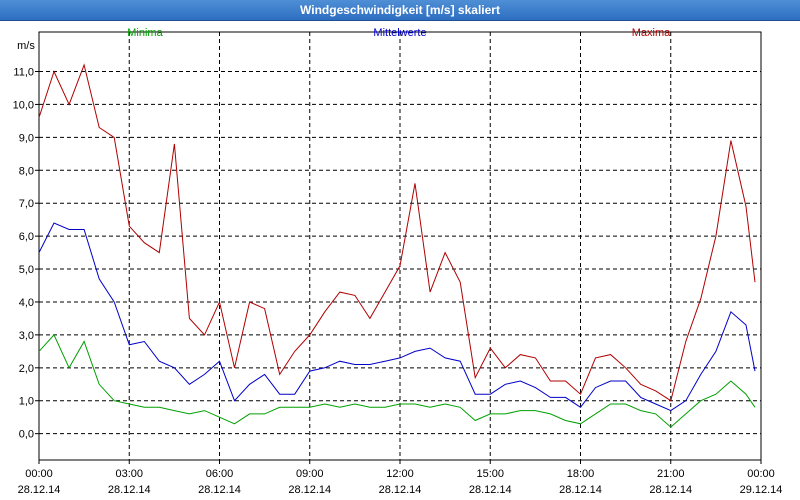 The image size is (800, 500). What do you see at coordinates (220, 474) in the screenshot?
I see `x-tick-time: 06:00` at bounding box center [220, 474].